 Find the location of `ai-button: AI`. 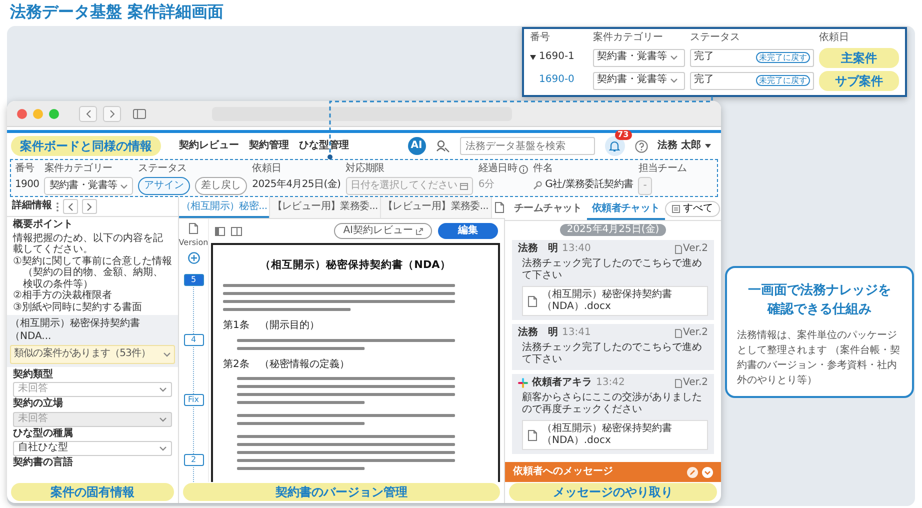

ai-button: AI is located at coordinates (417, 146).